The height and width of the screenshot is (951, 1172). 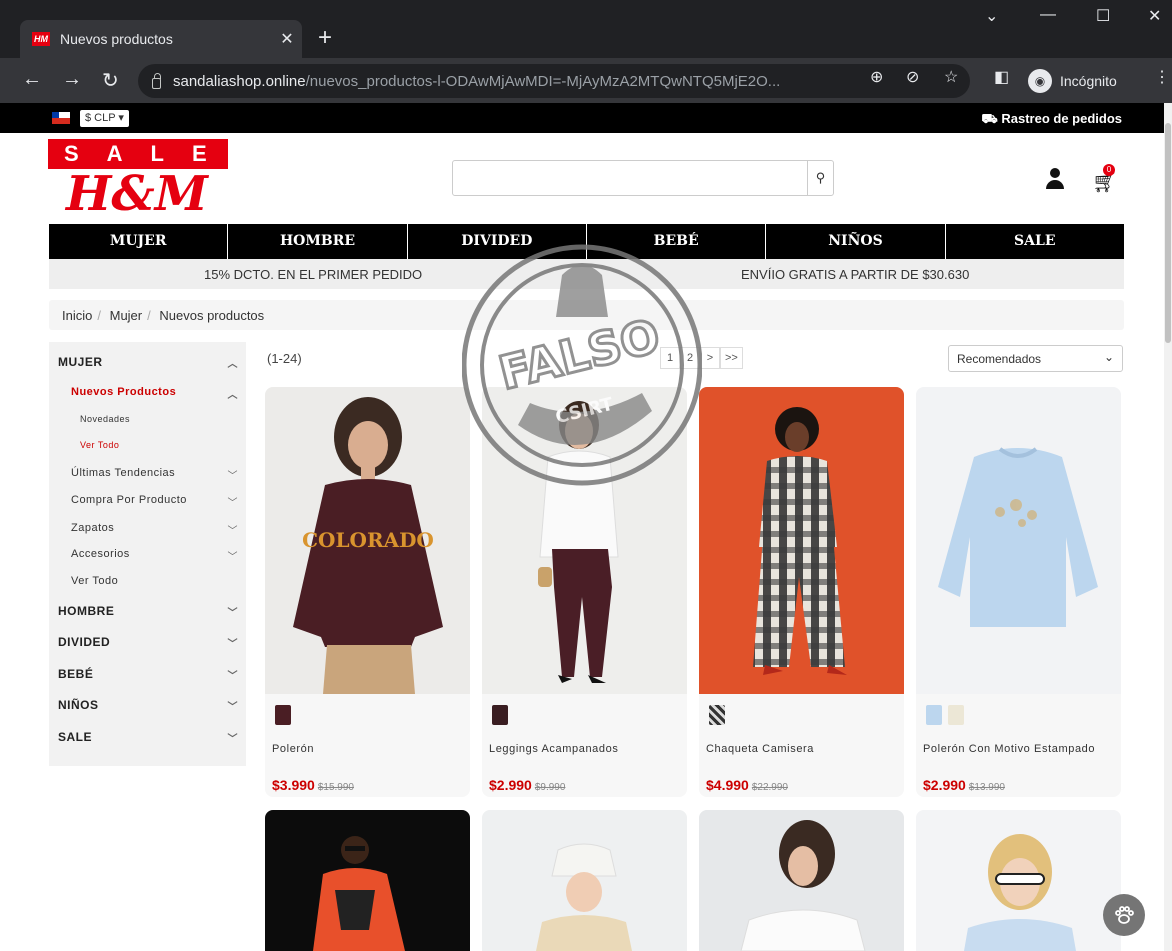 I want to click on nav-item-sale: SALE, so click(x=1035, y=241).